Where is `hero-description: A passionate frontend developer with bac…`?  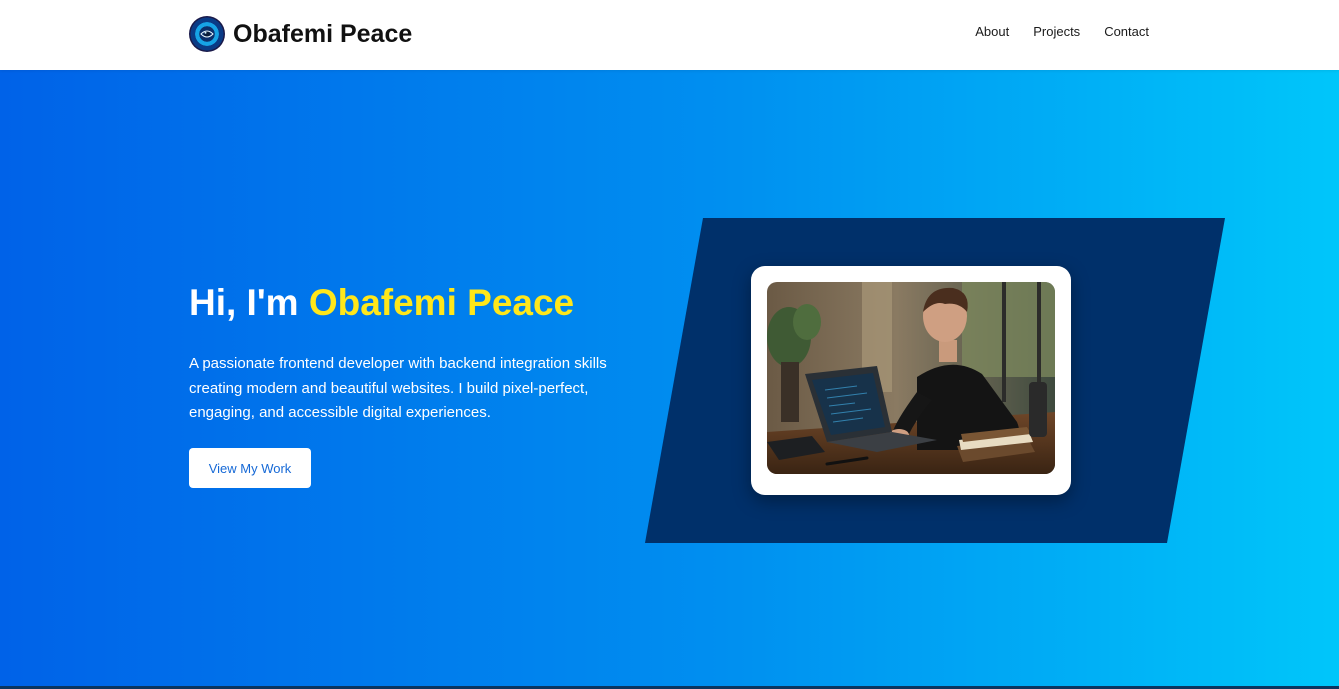 hero-description: A passionate frontend developer with bac… is located at coordinates (398, 388).